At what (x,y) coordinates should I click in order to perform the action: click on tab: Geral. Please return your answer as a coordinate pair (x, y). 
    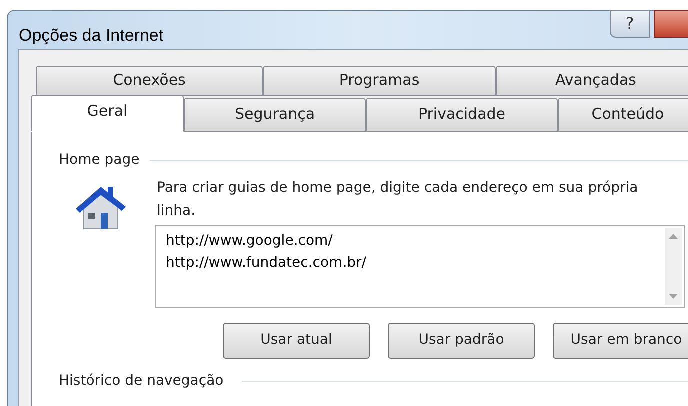
    Looking at the image, I should click on (107, 113).